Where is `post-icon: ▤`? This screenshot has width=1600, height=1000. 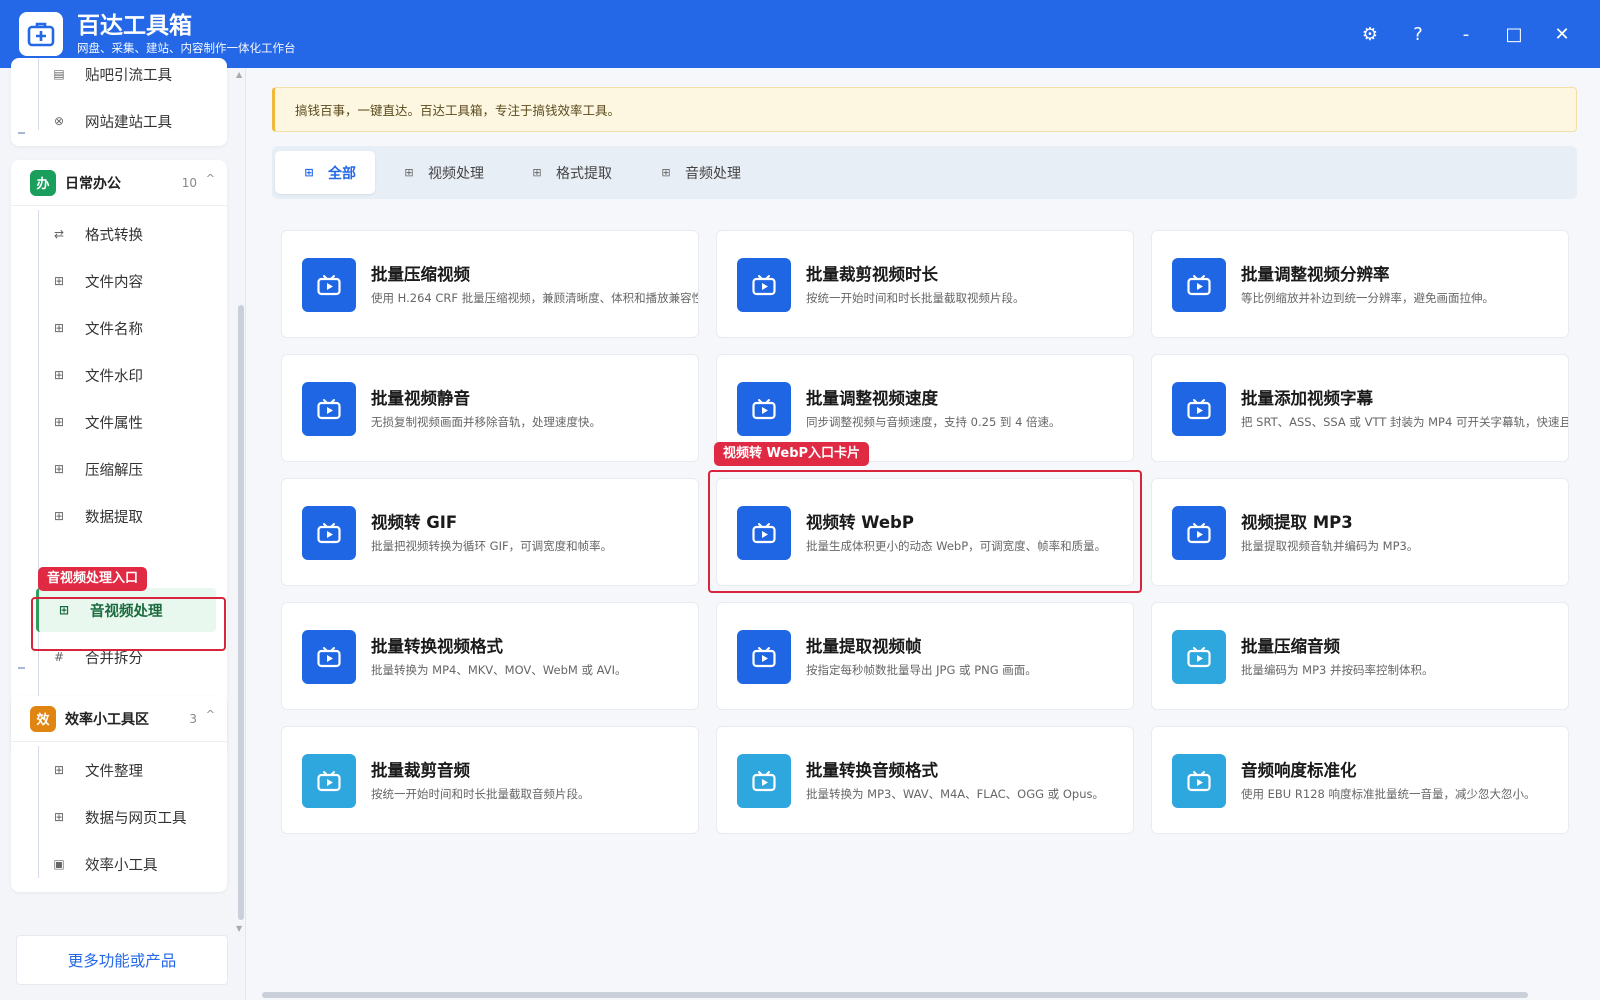
post-icon: ▤ is located at coordinates (59, 74).